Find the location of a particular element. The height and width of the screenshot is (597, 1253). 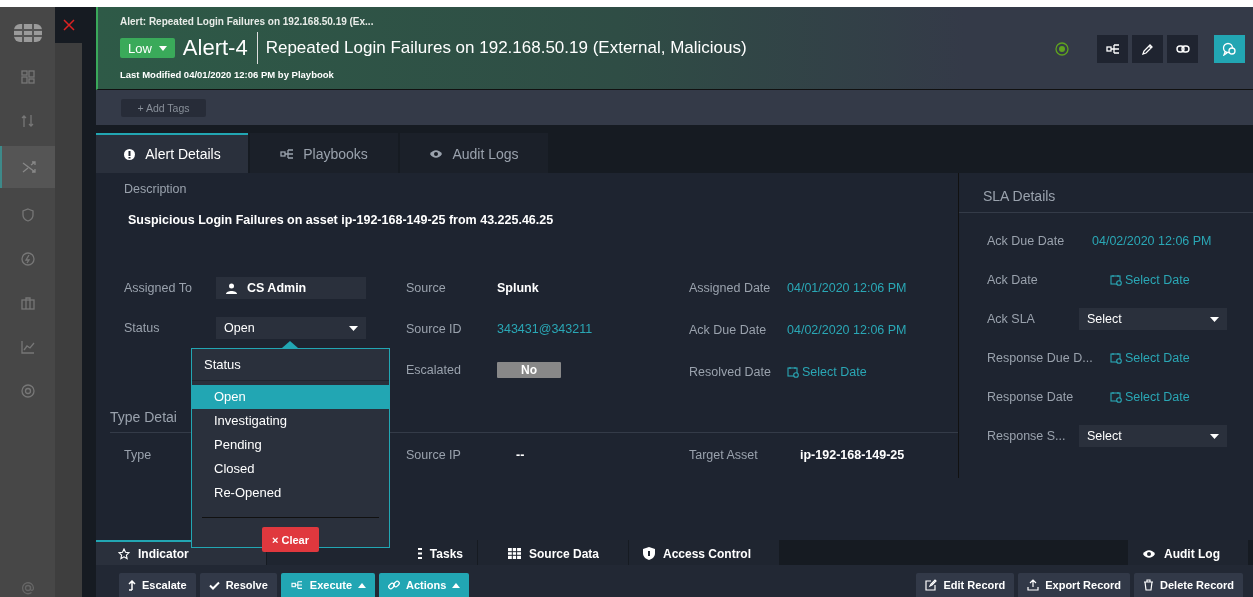

audit-log-tab: Audit Log is located at coordinates (1188, 552).